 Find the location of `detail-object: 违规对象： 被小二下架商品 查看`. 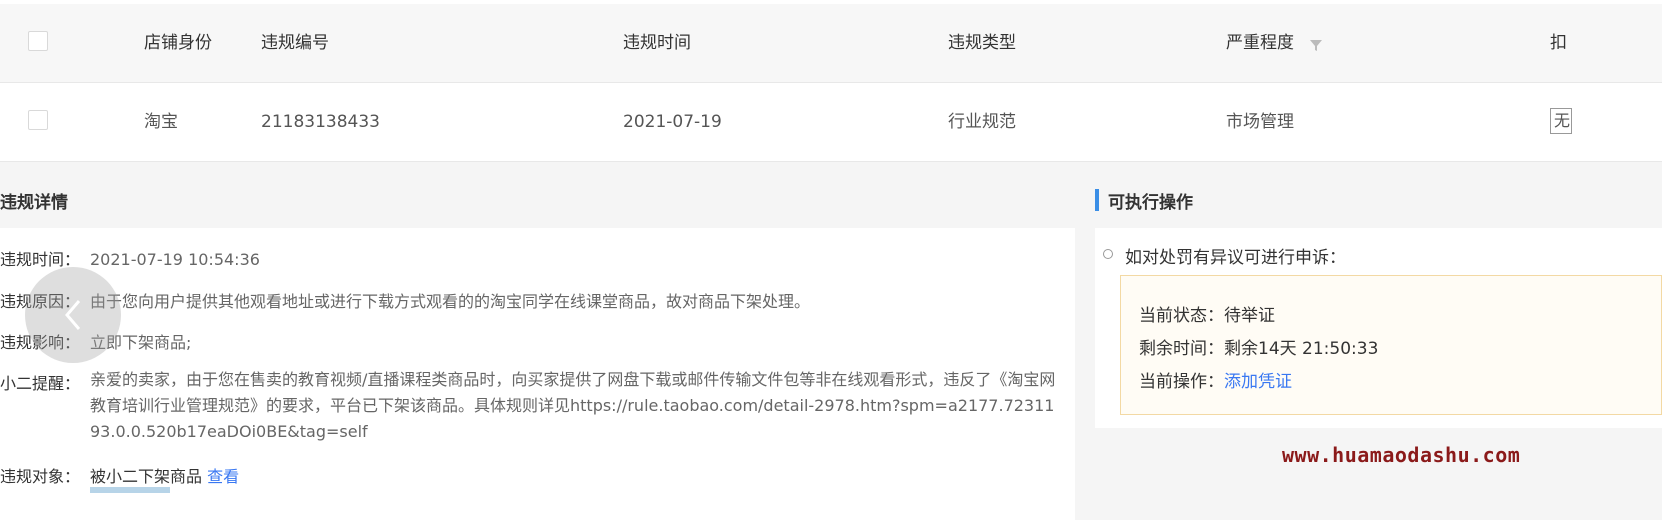

detail-object: 违规对象： 被小二下架商品 查看 is located at coordinates (119, 475).